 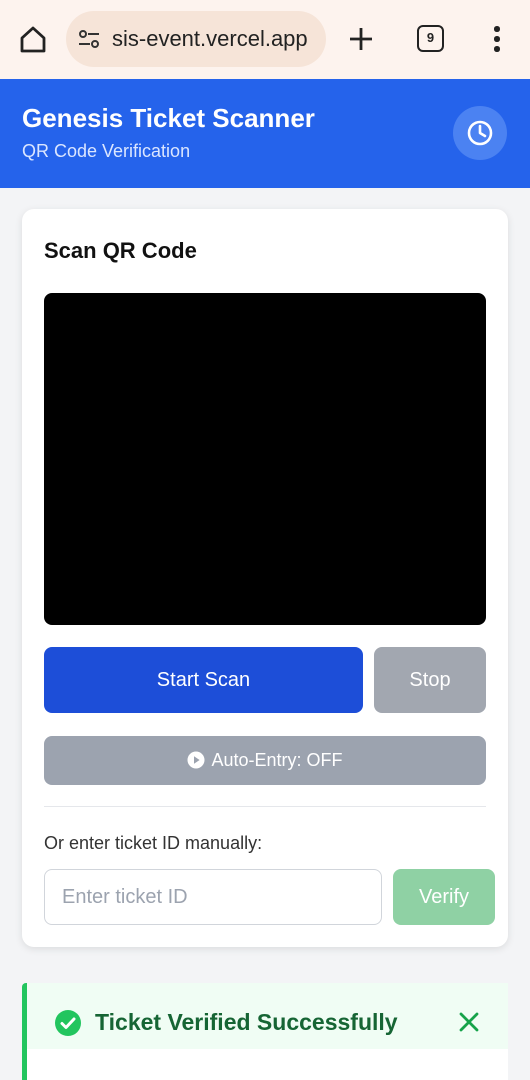 I want to click on app-title: Genesis Ticket Scanner, so click(x=168, y=118).